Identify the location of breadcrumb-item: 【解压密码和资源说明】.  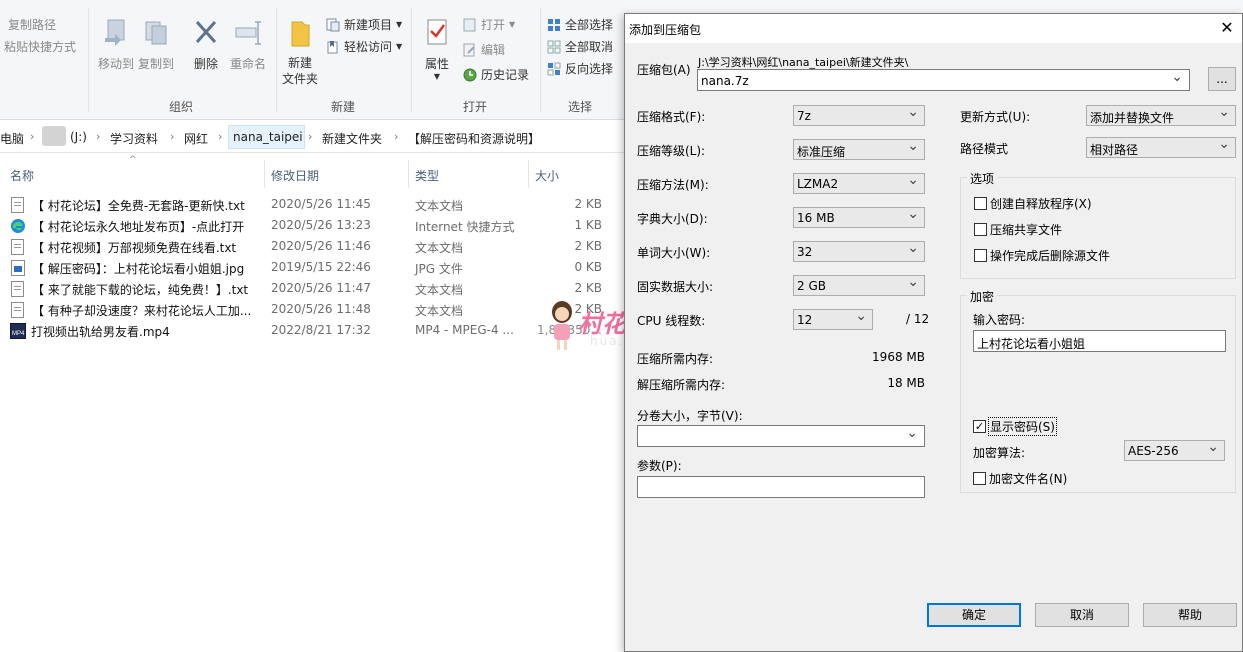
(474, 138).